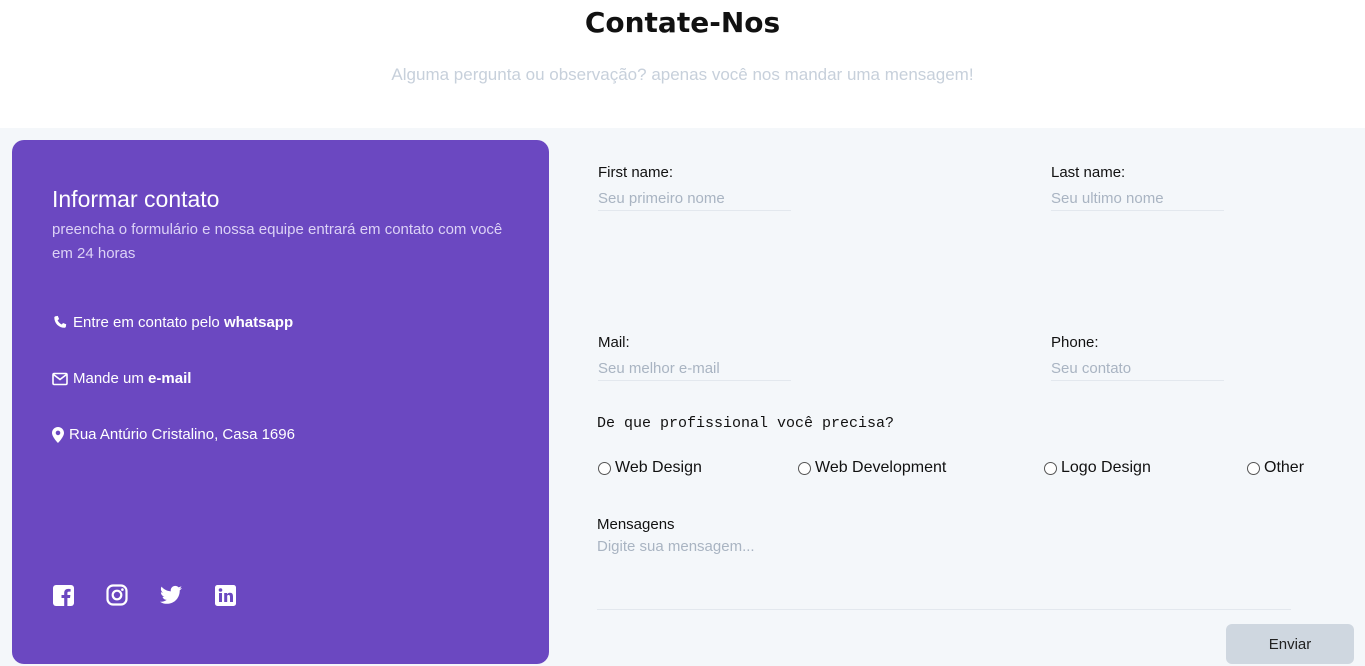  What do you see at coordinates (881, 467) in the screenshot?
I see `radio-label: Web Development` at bounding box center [881, 467].